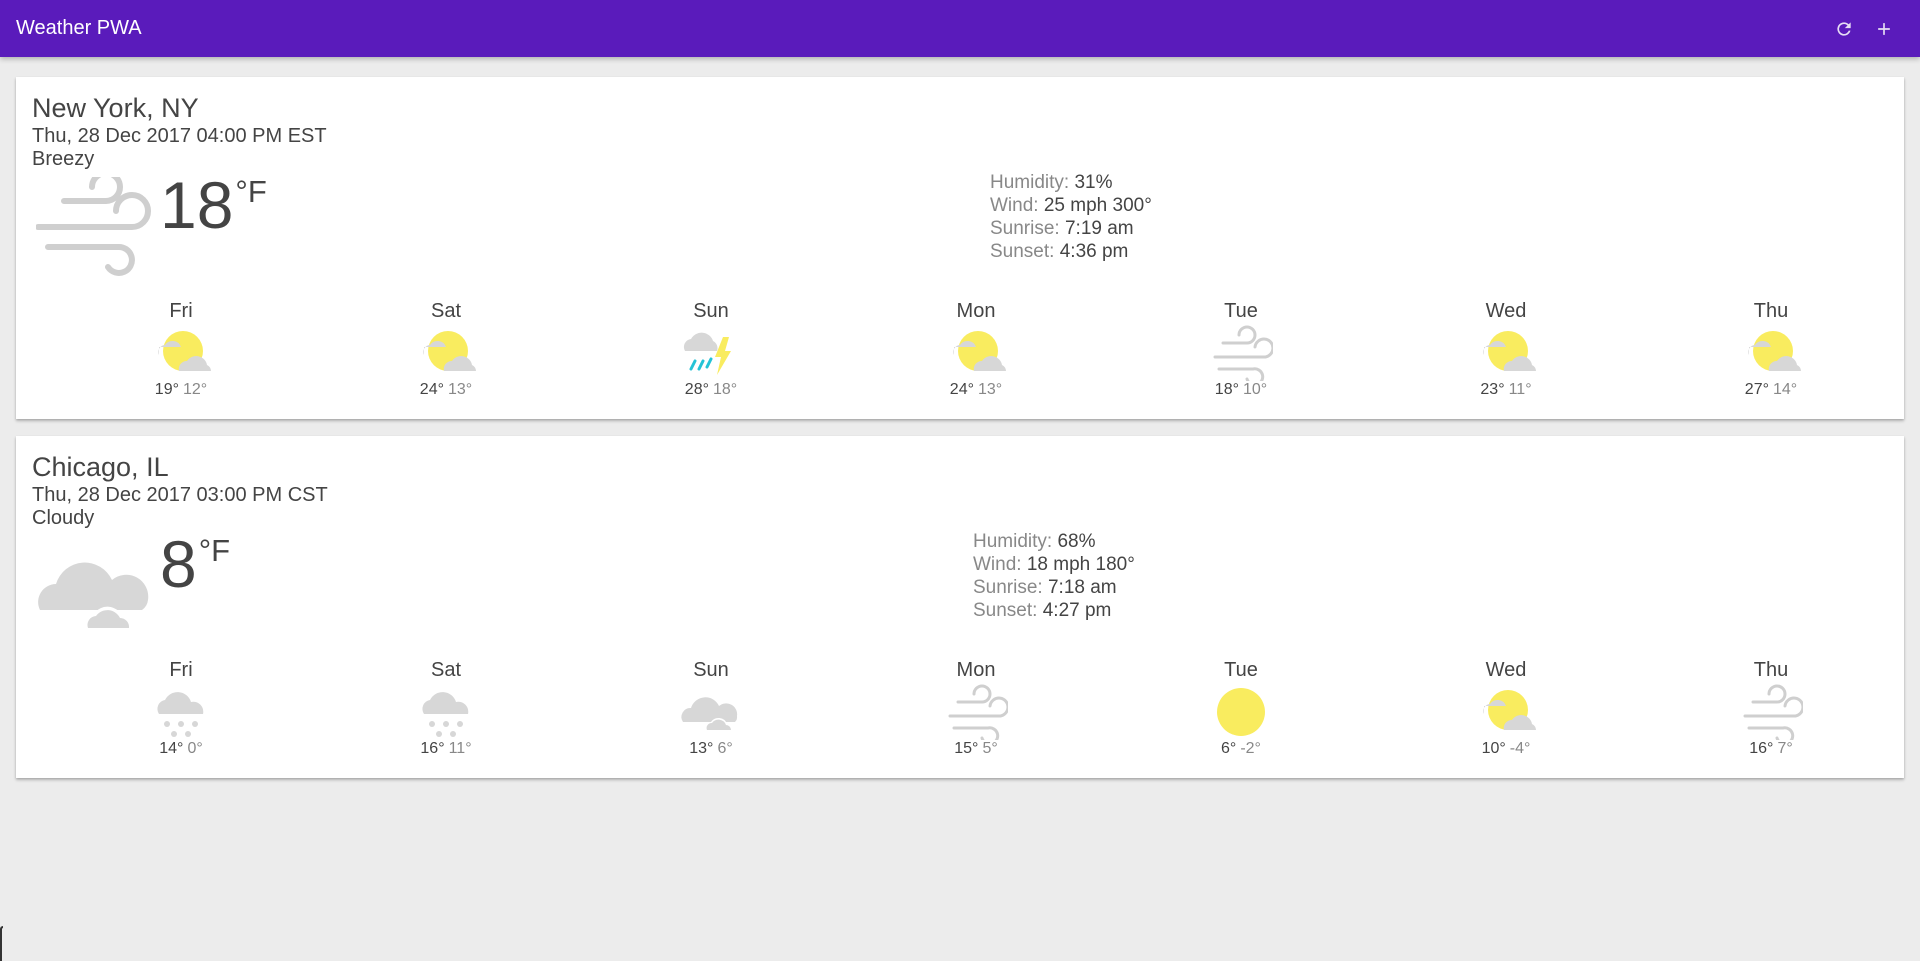  I want to click on refresh-icon, so click(1844, 28).